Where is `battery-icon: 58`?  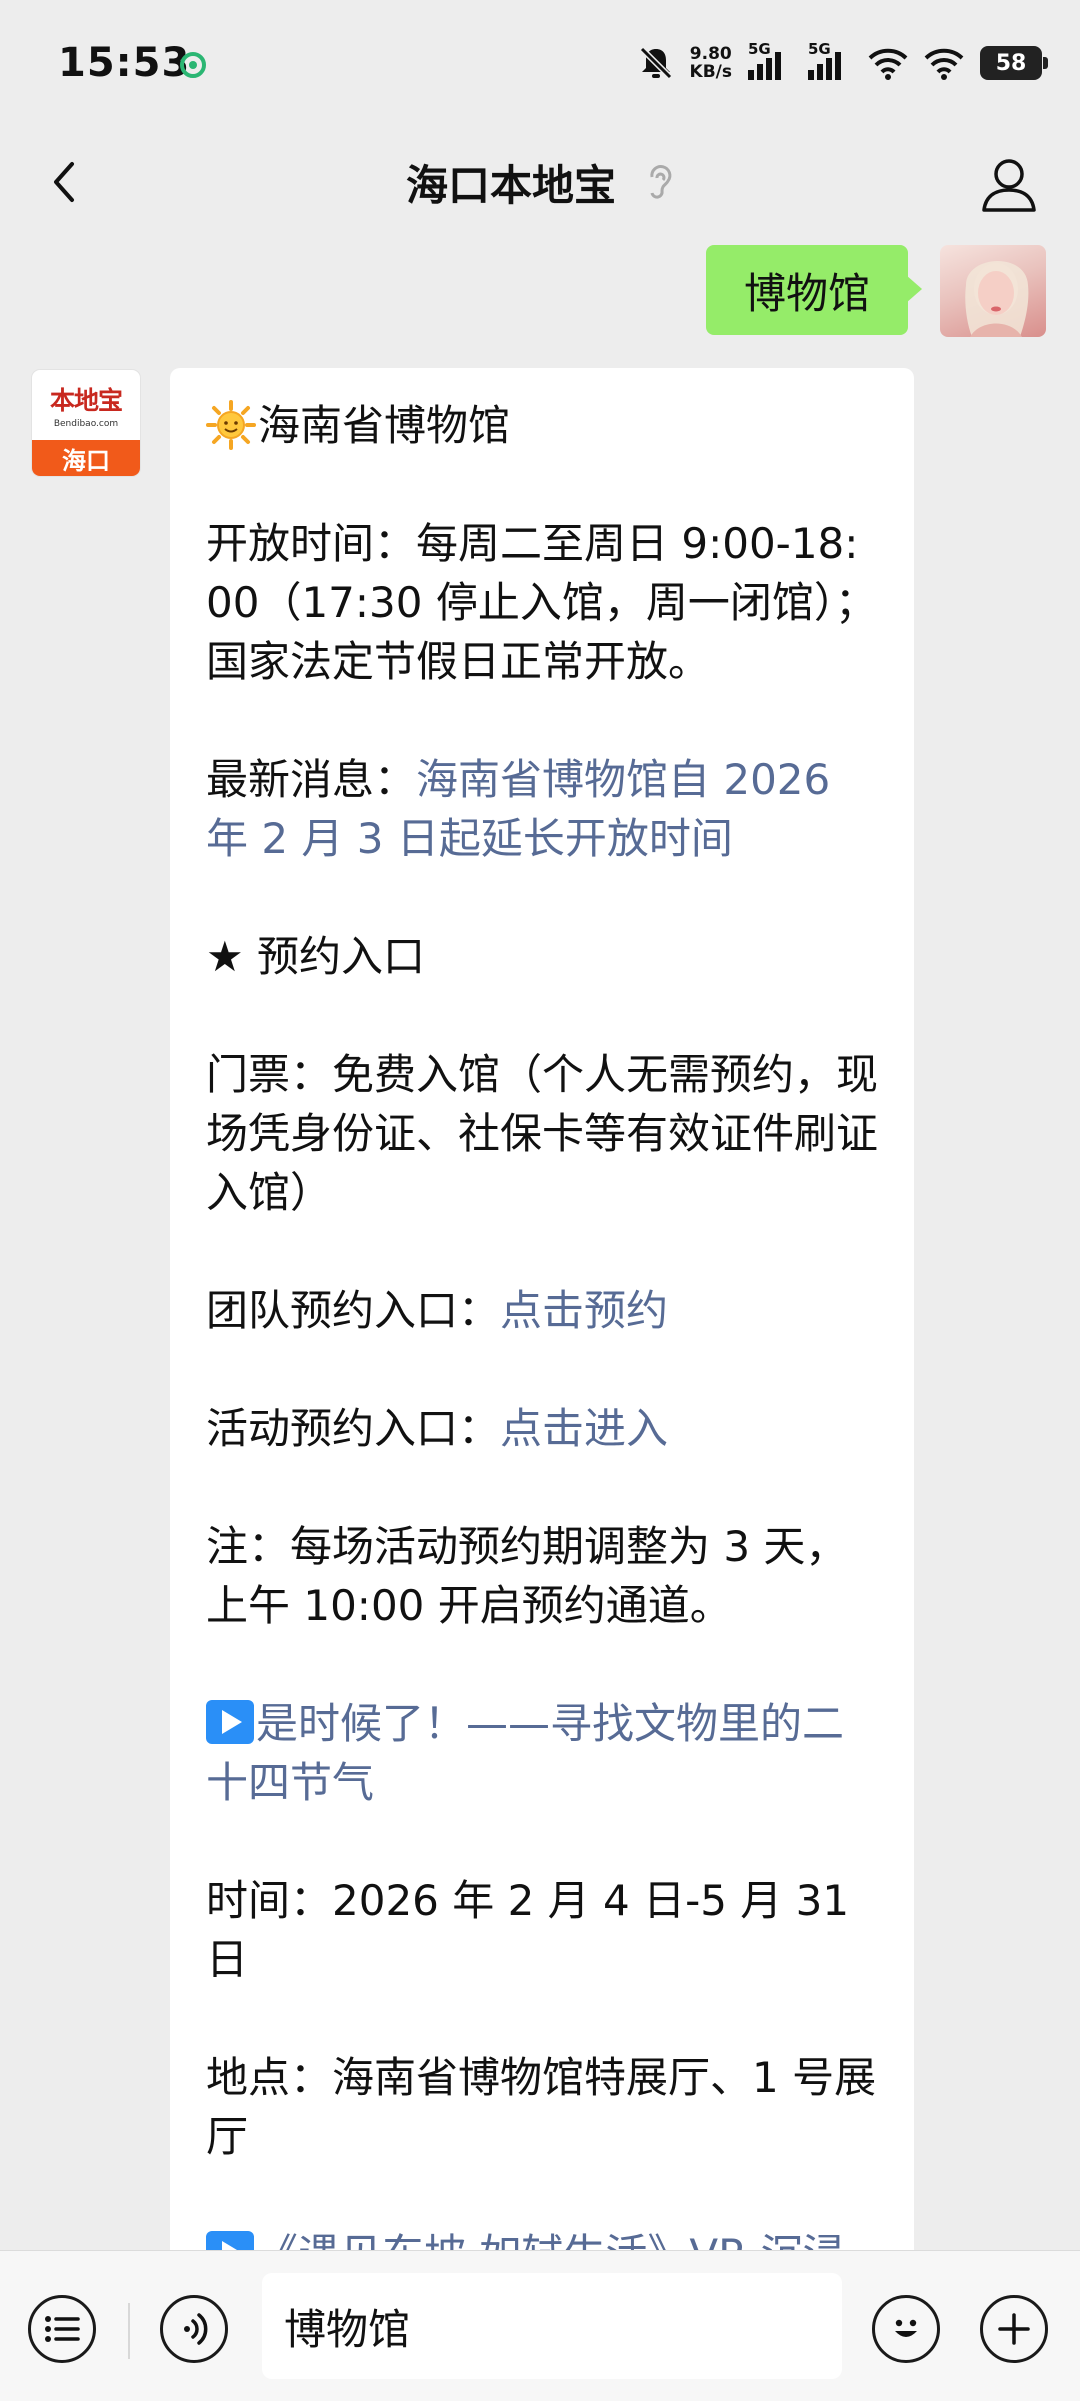 battery-icon: 58 is located at coordinates (1014, 63).